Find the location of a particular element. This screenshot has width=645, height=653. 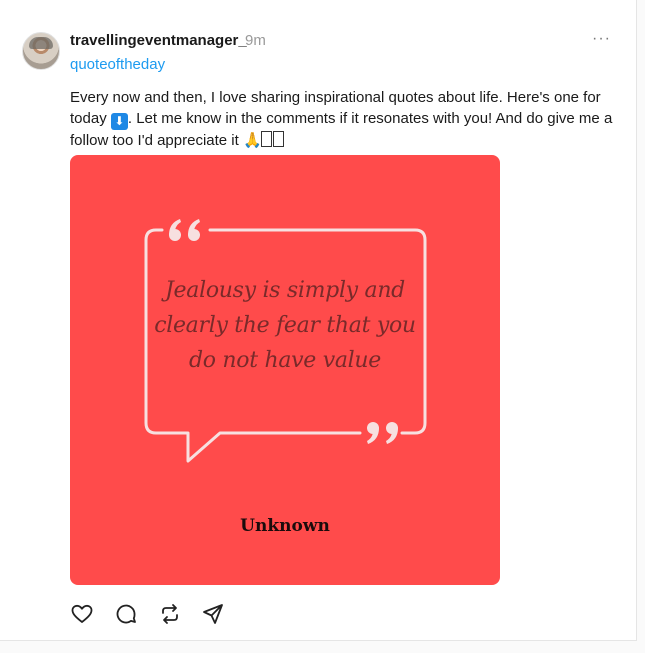

praying-hands-emoji-icon: 🙏 is located at coordinates (252, 140).